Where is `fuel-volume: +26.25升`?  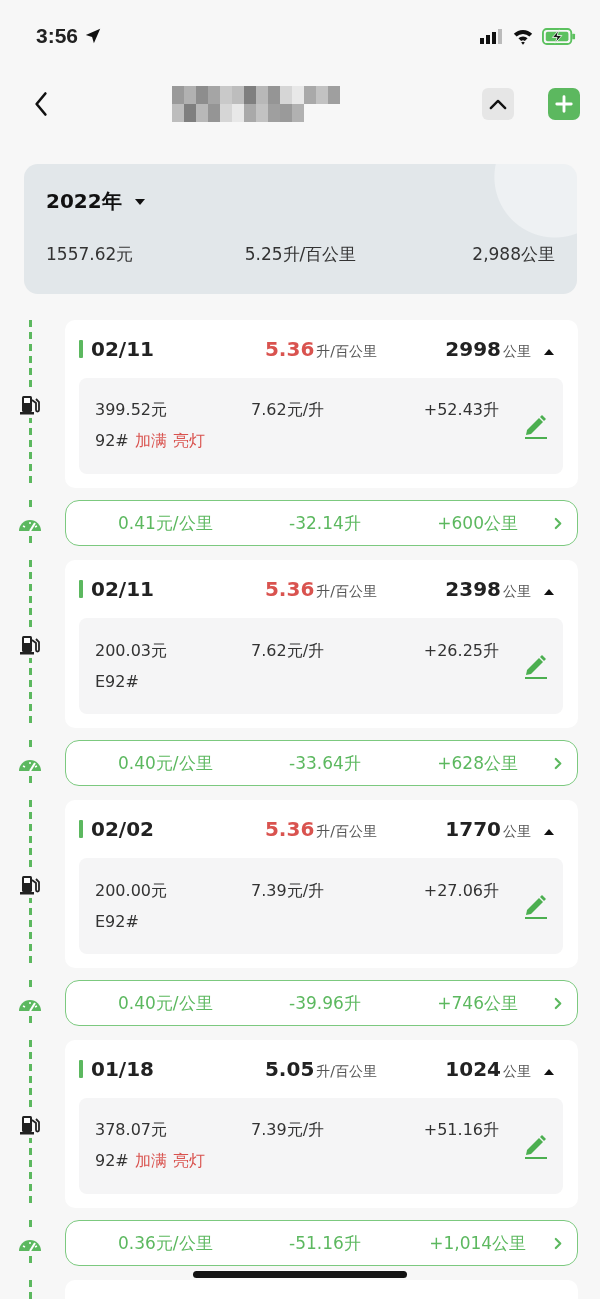
fuel-volume: +26.25升 is located at coordinates (461, 651).